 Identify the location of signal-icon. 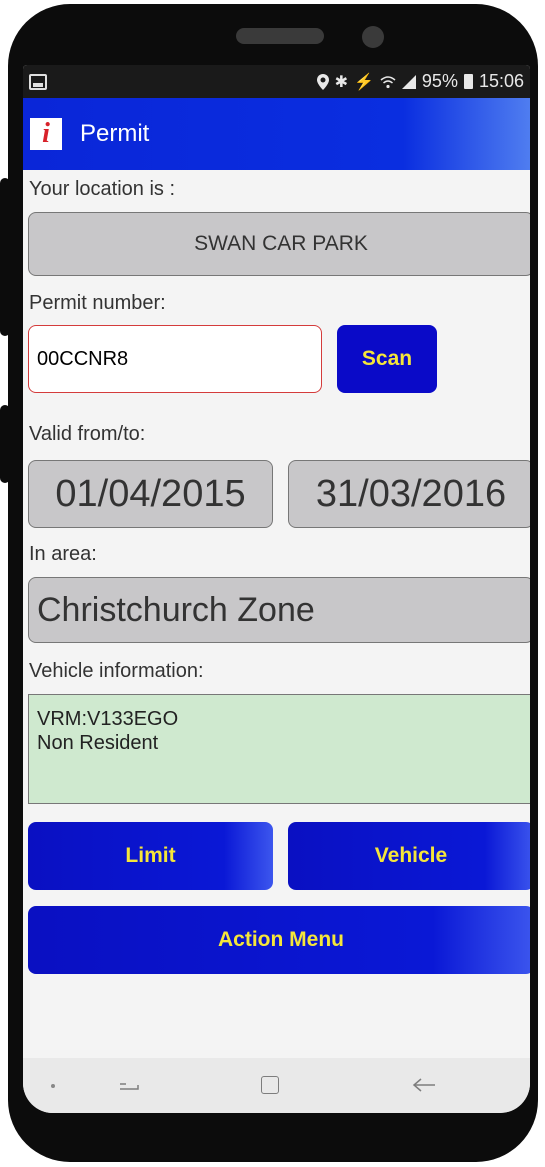
(408, 81).